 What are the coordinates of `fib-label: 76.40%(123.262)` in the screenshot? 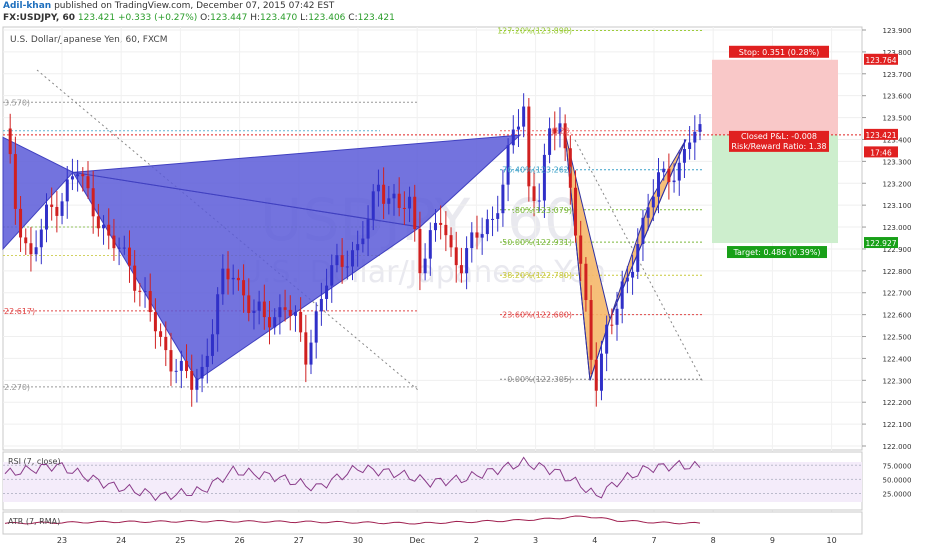 It's located at (537, 170).